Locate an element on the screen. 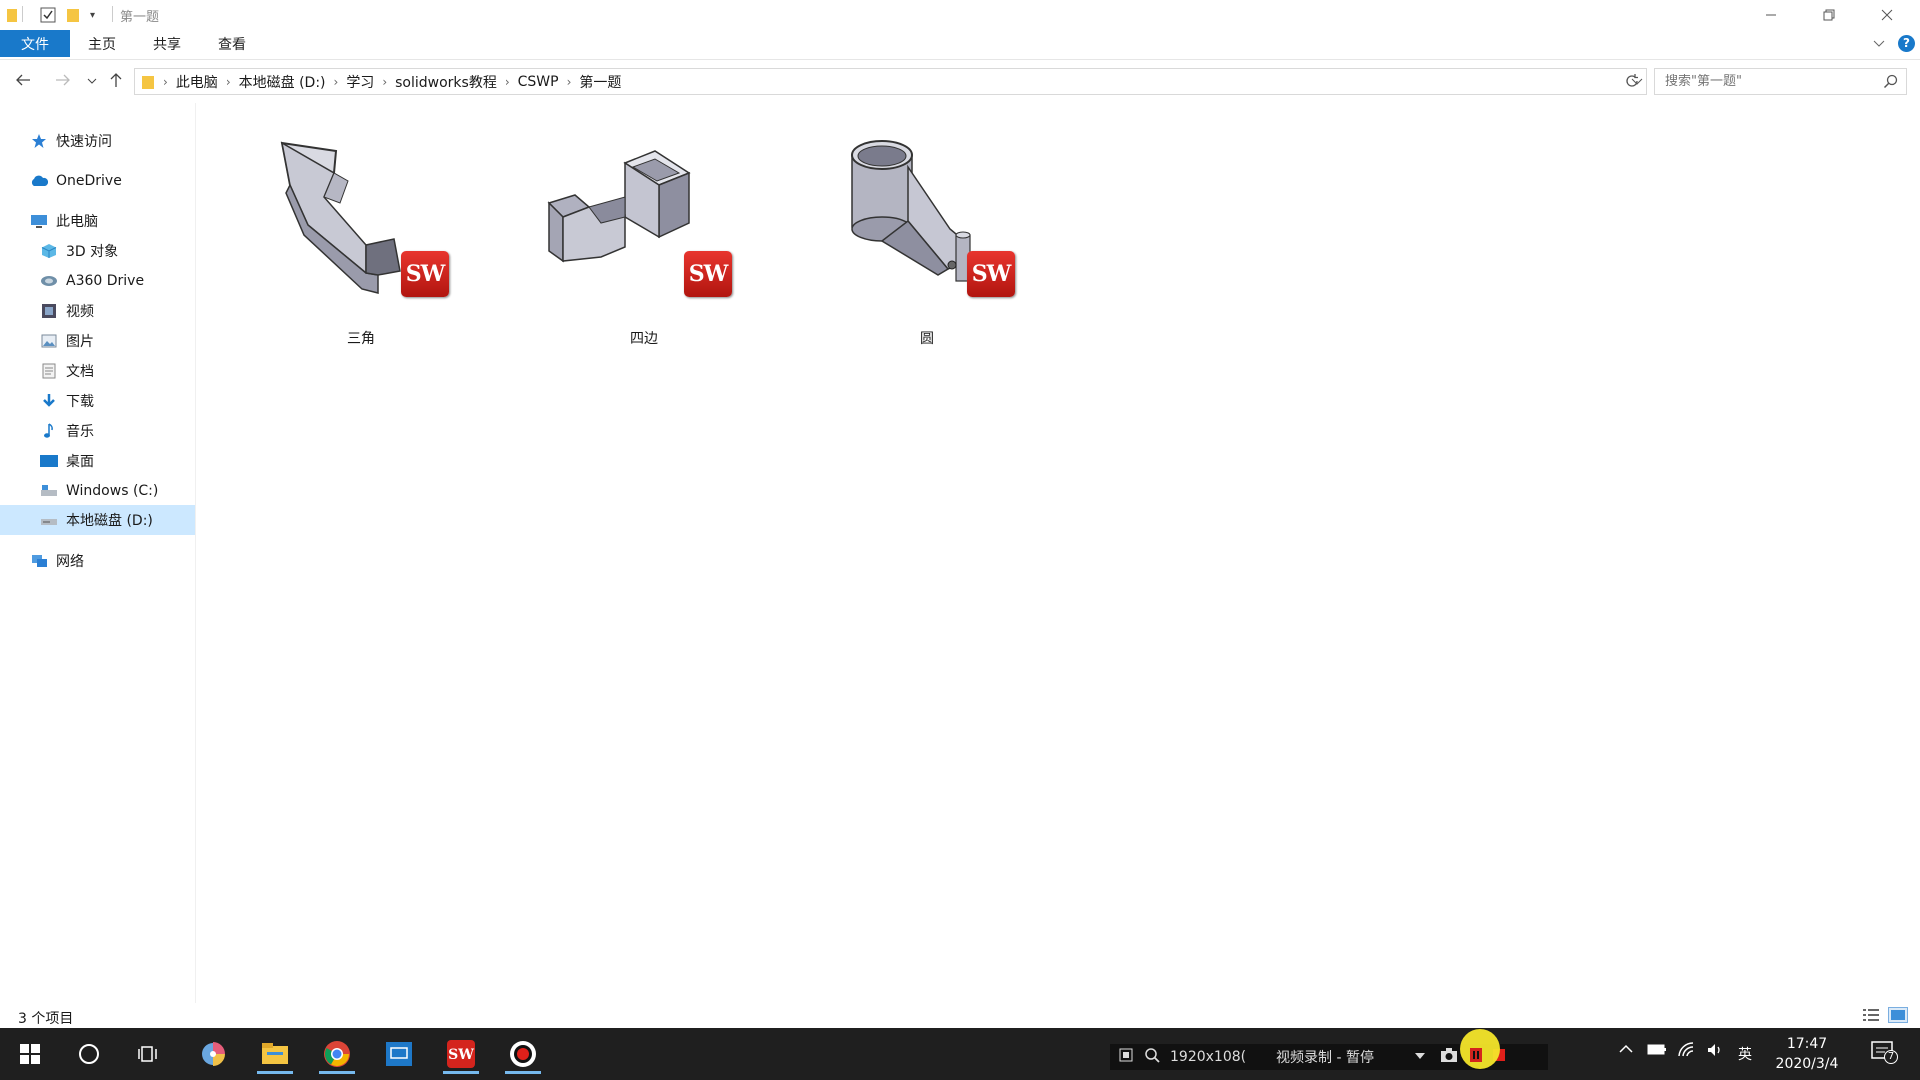 This screenshot has height=1080, width=1920. sidebar-item-label: A360 Drive is located at coordinates (105, 281).